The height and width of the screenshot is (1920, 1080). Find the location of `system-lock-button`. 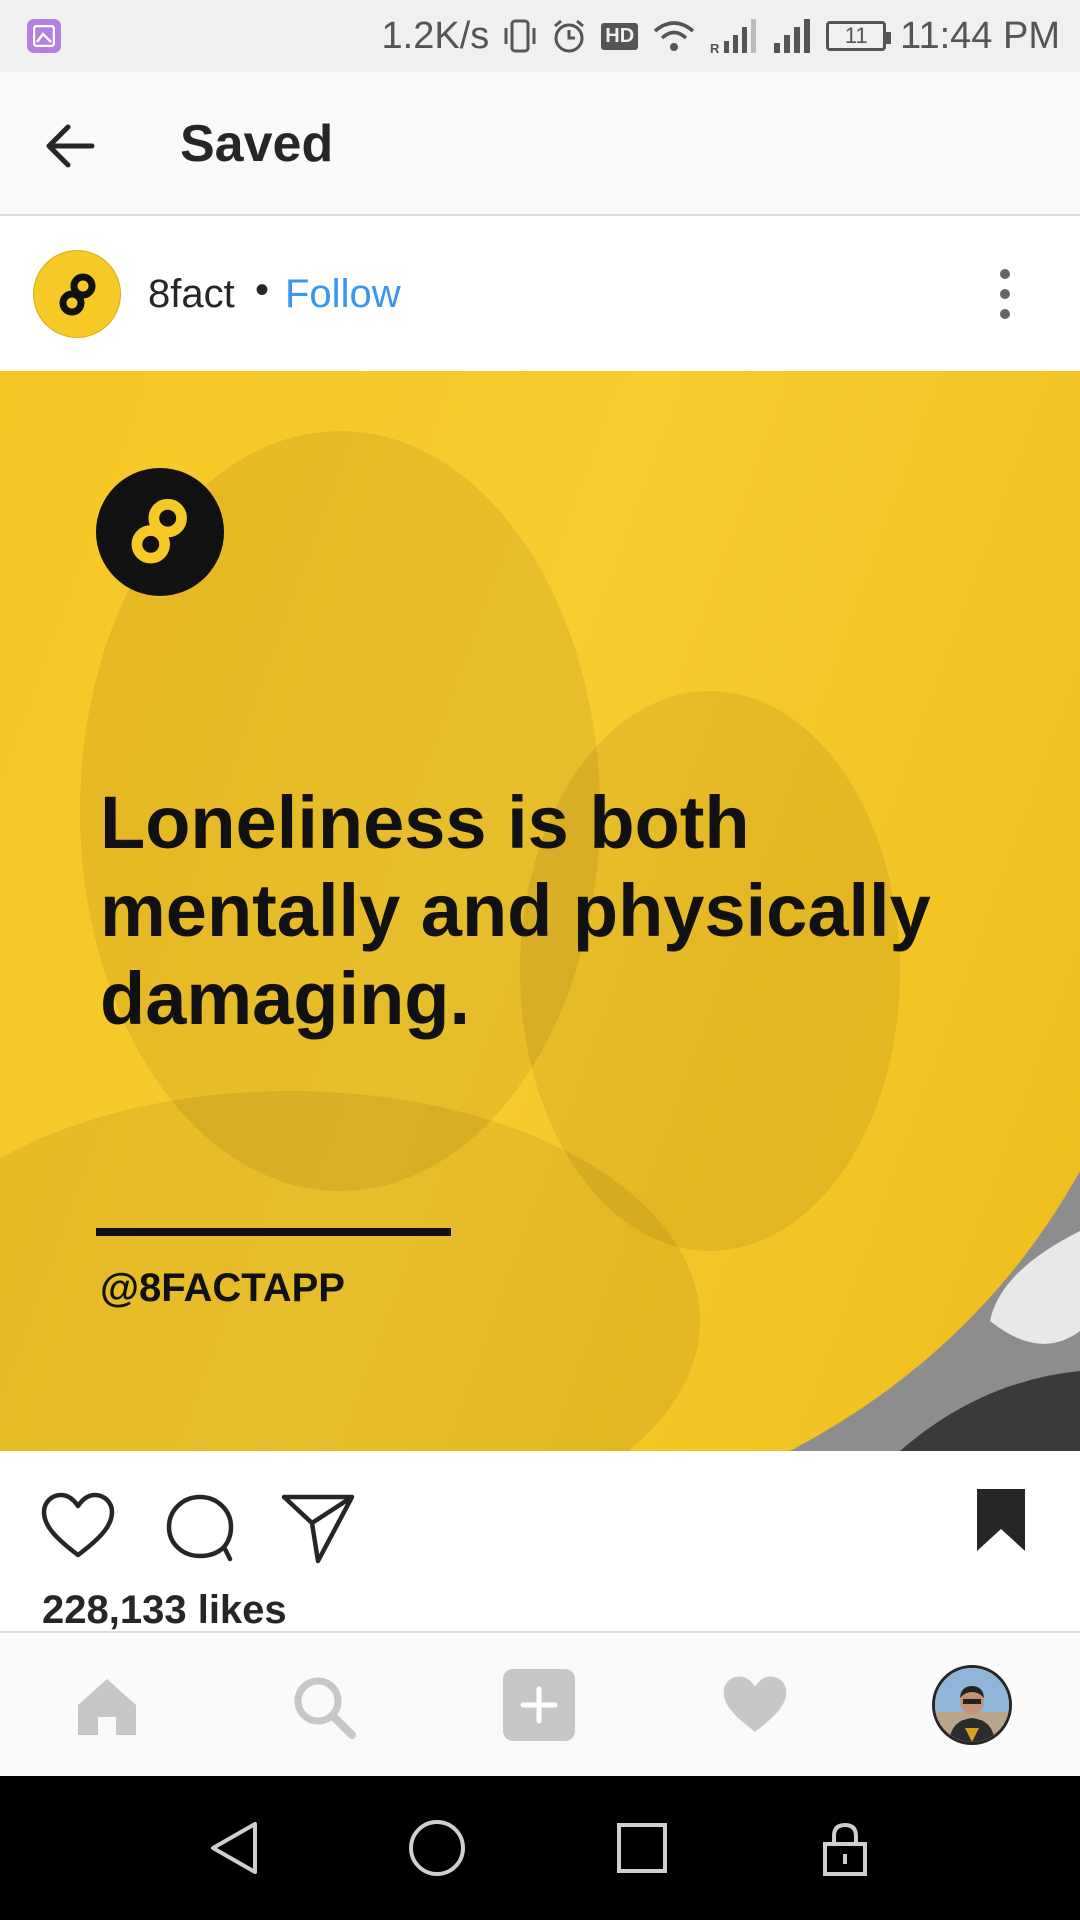

system-lock-button is located at coordinates (845, 1848).